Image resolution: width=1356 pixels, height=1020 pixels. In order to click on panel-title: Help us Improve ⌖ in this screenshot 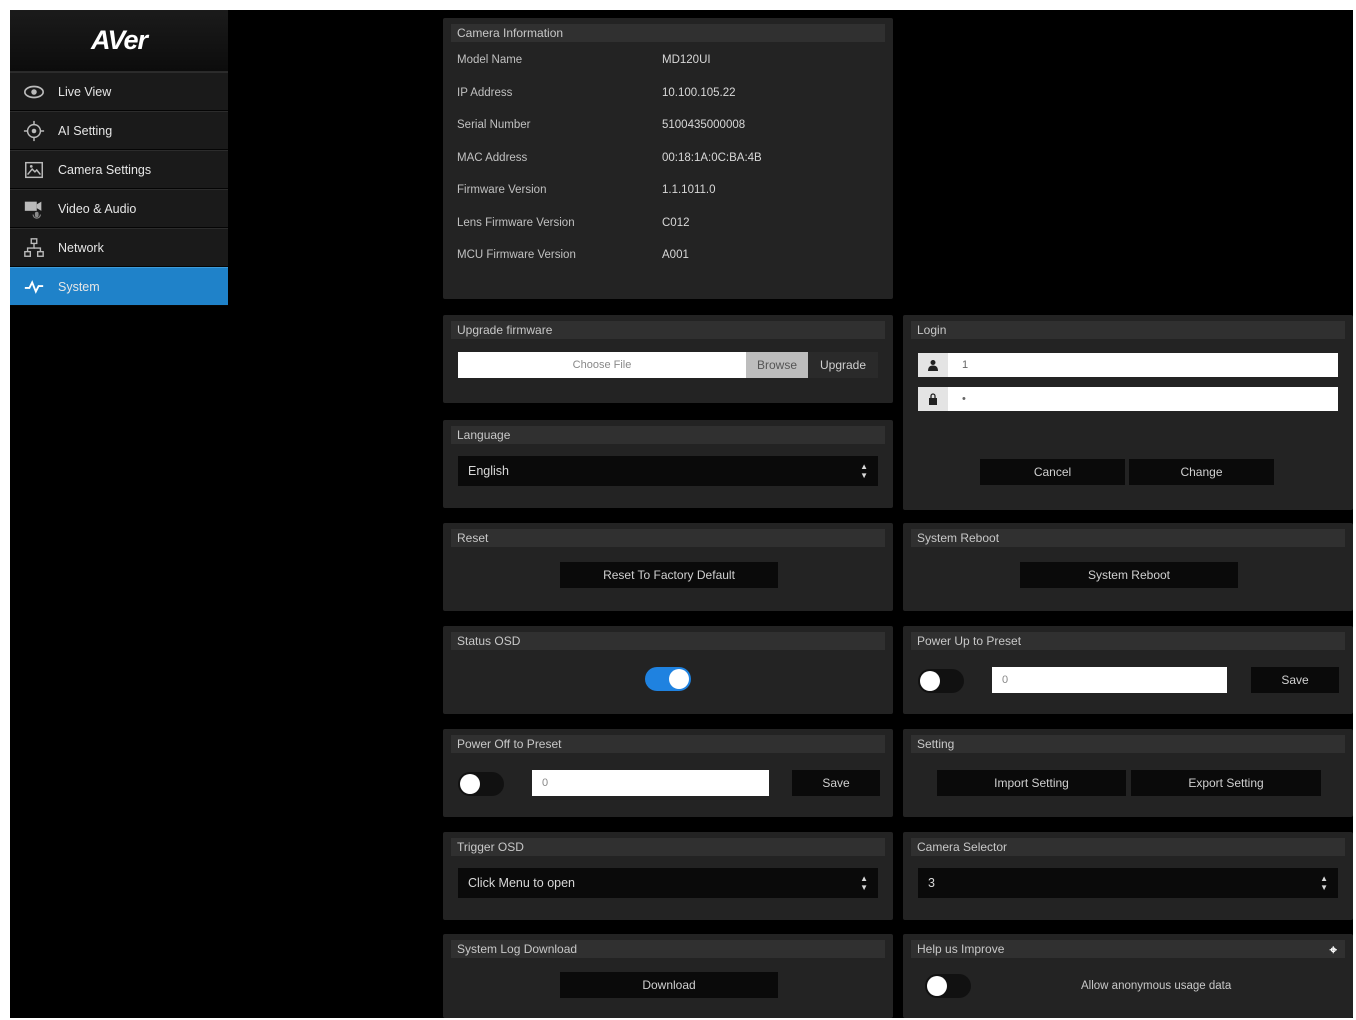, I will do `click(1128, 949)`.